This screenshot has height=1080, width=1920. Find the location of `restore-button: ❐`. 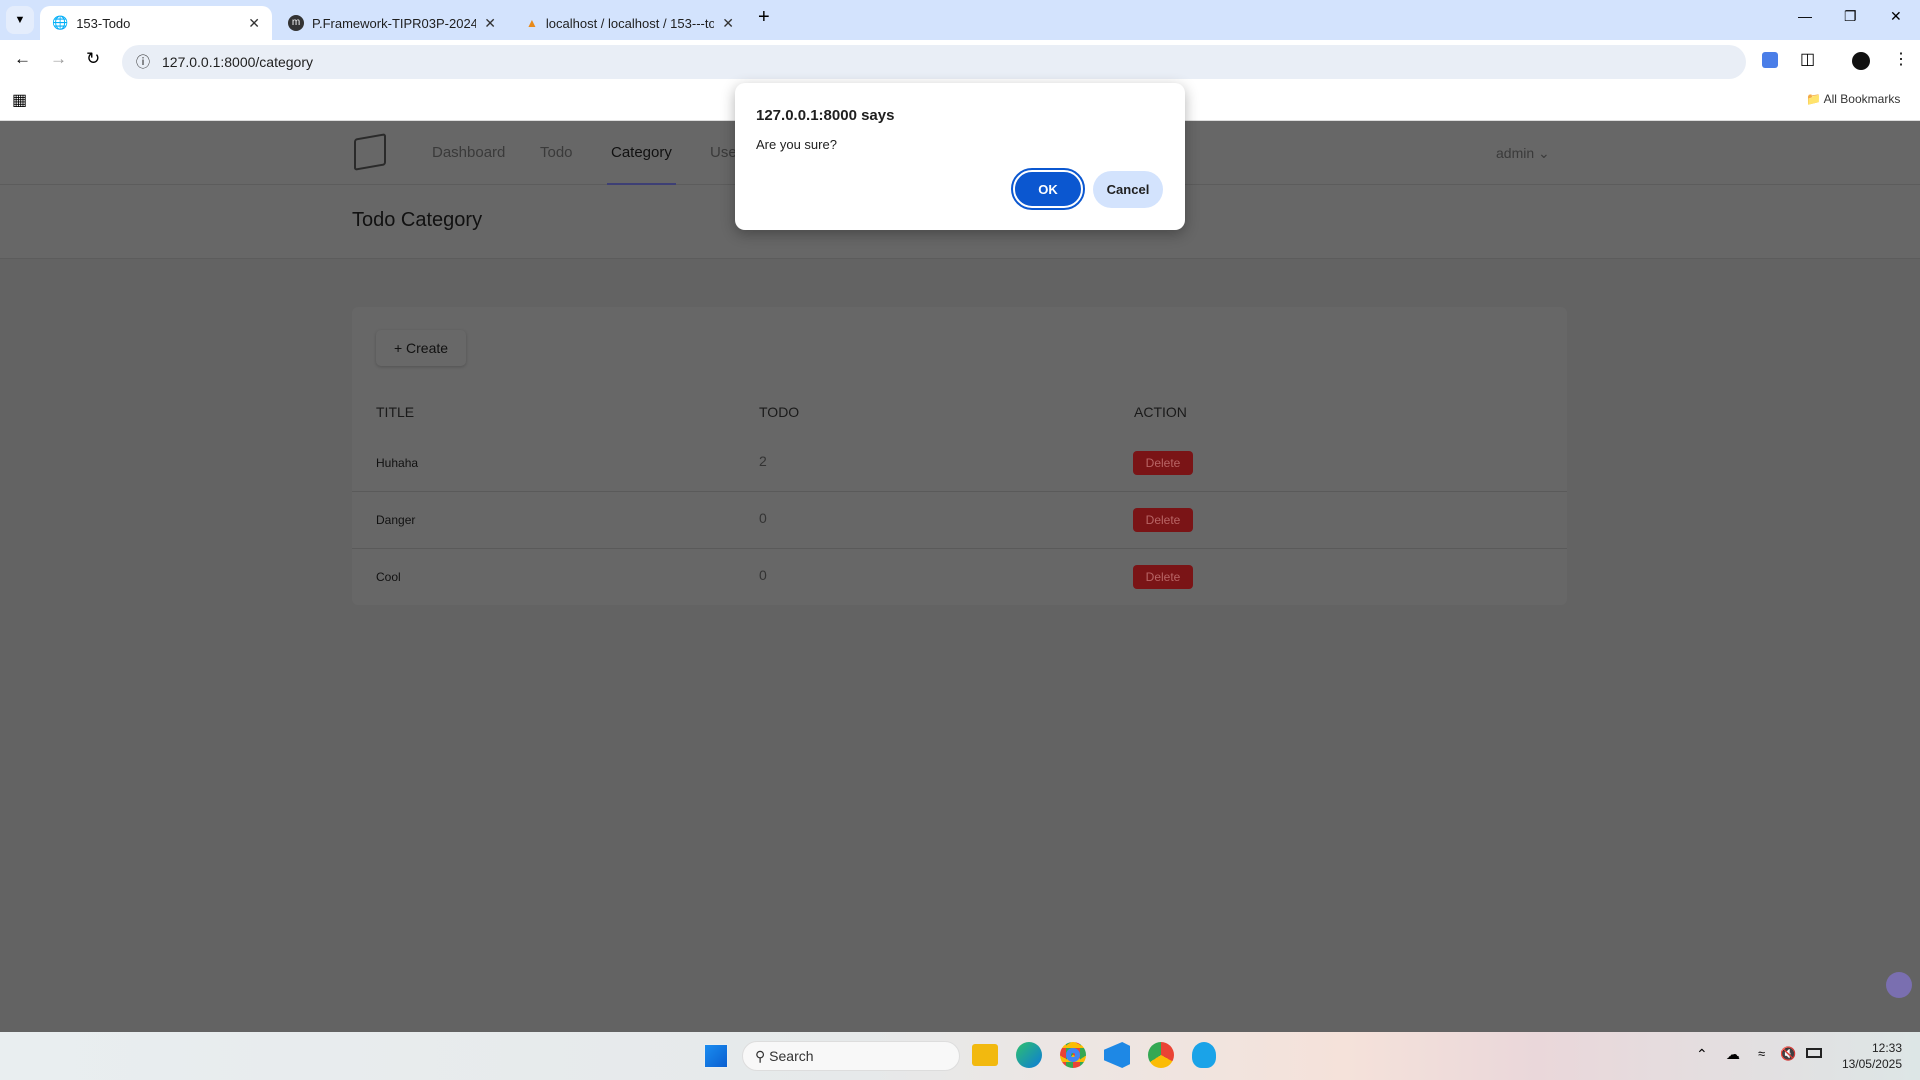

restore-button: ❐ is located at coordinates (1850, 16).